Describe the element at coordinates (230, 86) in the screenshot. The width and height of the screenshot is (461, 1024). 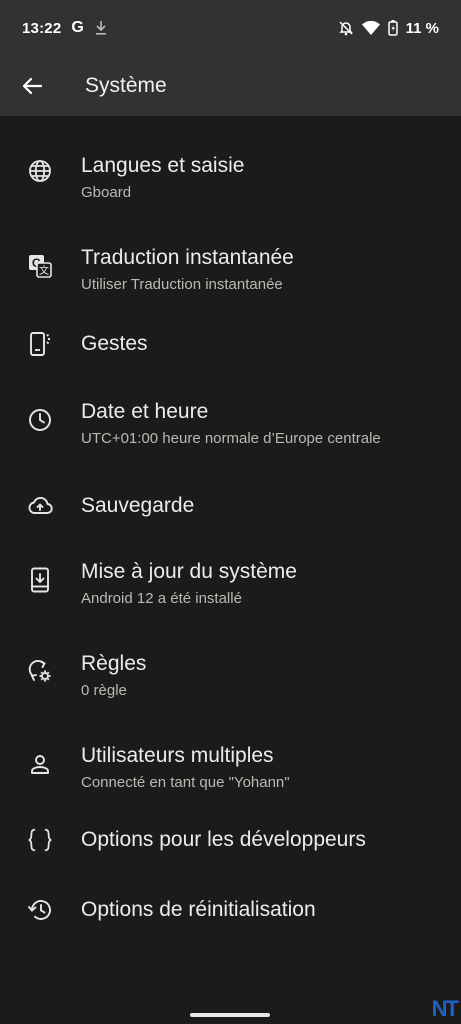
I see `toolbar: Système` at that location.